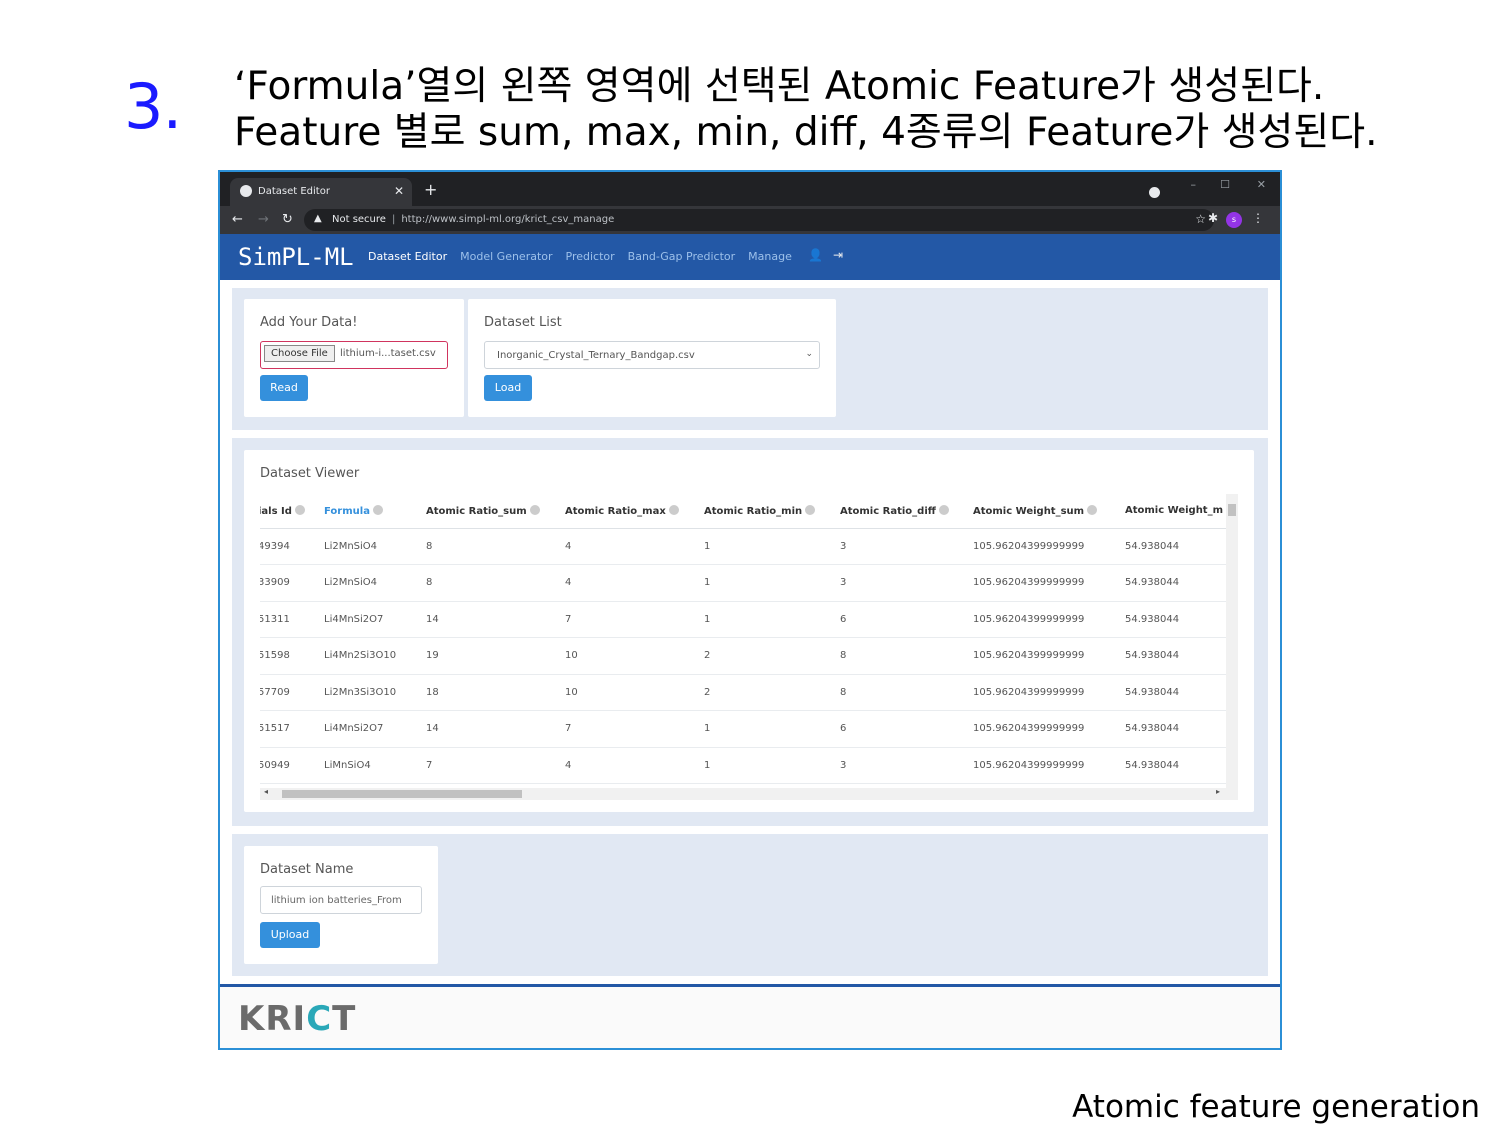 This screenshot has height=1125, width=1500. Describe the element at coordinates (430, 189) in the screenshot. I see `new-tab-button: +` at that location.